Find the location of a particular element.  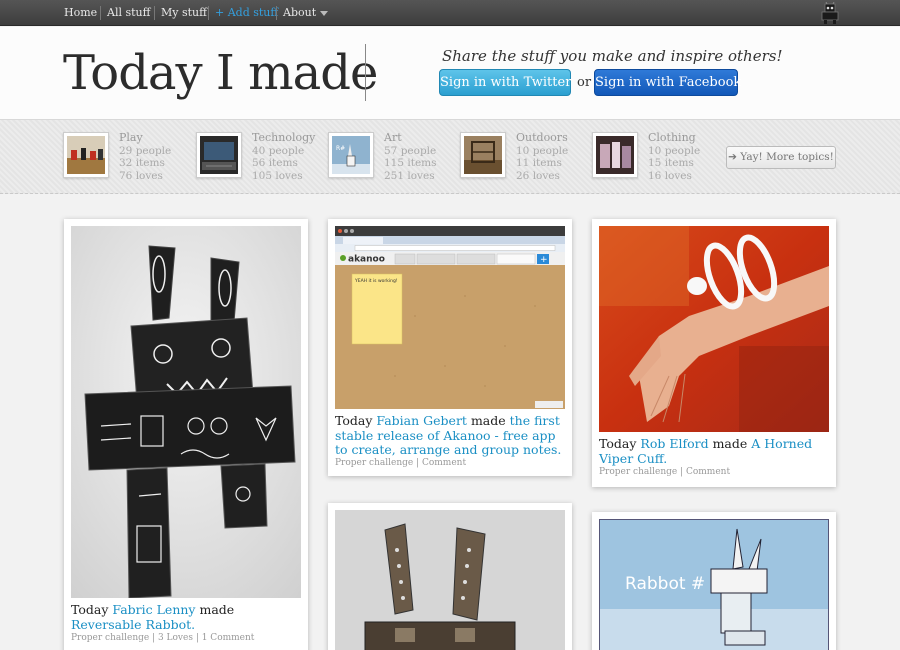

topic-art-image: R# is located at coordinates (351, 155).